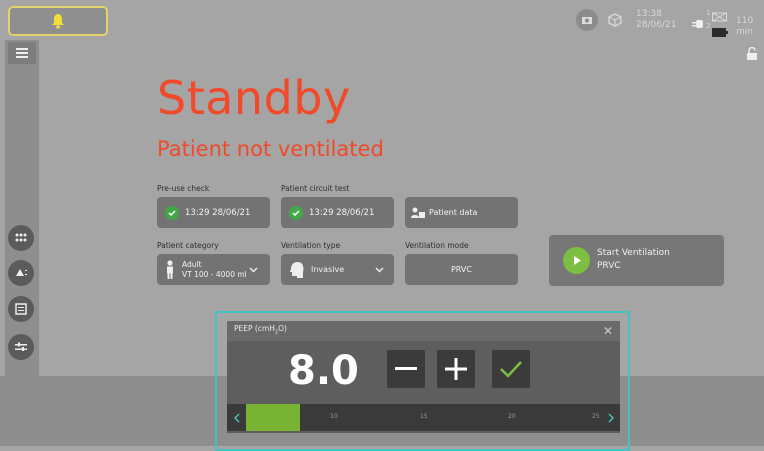 This screenshot has height=451, width=764. I want to click on battery-time: 110 min, so click(745, 26).